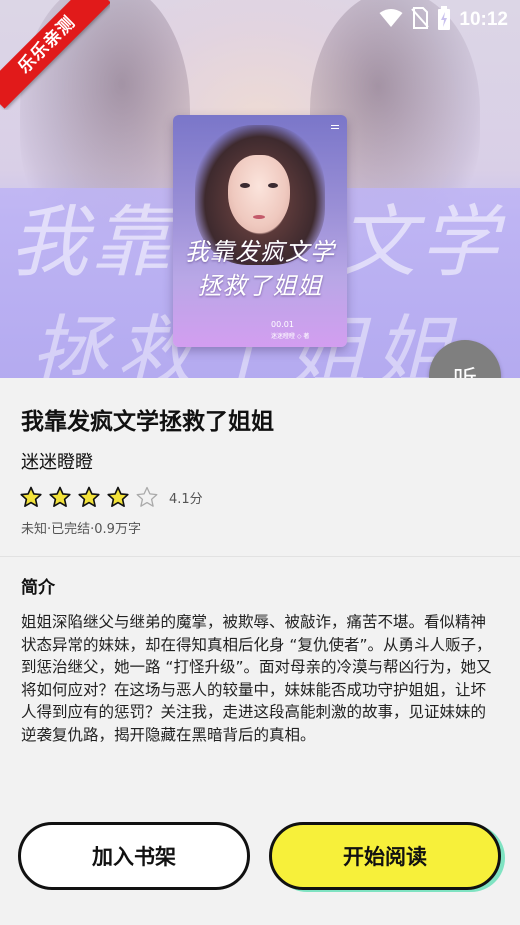 The width and height of the screenshot is (520, 925). What do you see at coordinates (134, 856) in the screenshot?
I see `add-to-shelf-button: 加入书架` at bounding box center [134, 856].